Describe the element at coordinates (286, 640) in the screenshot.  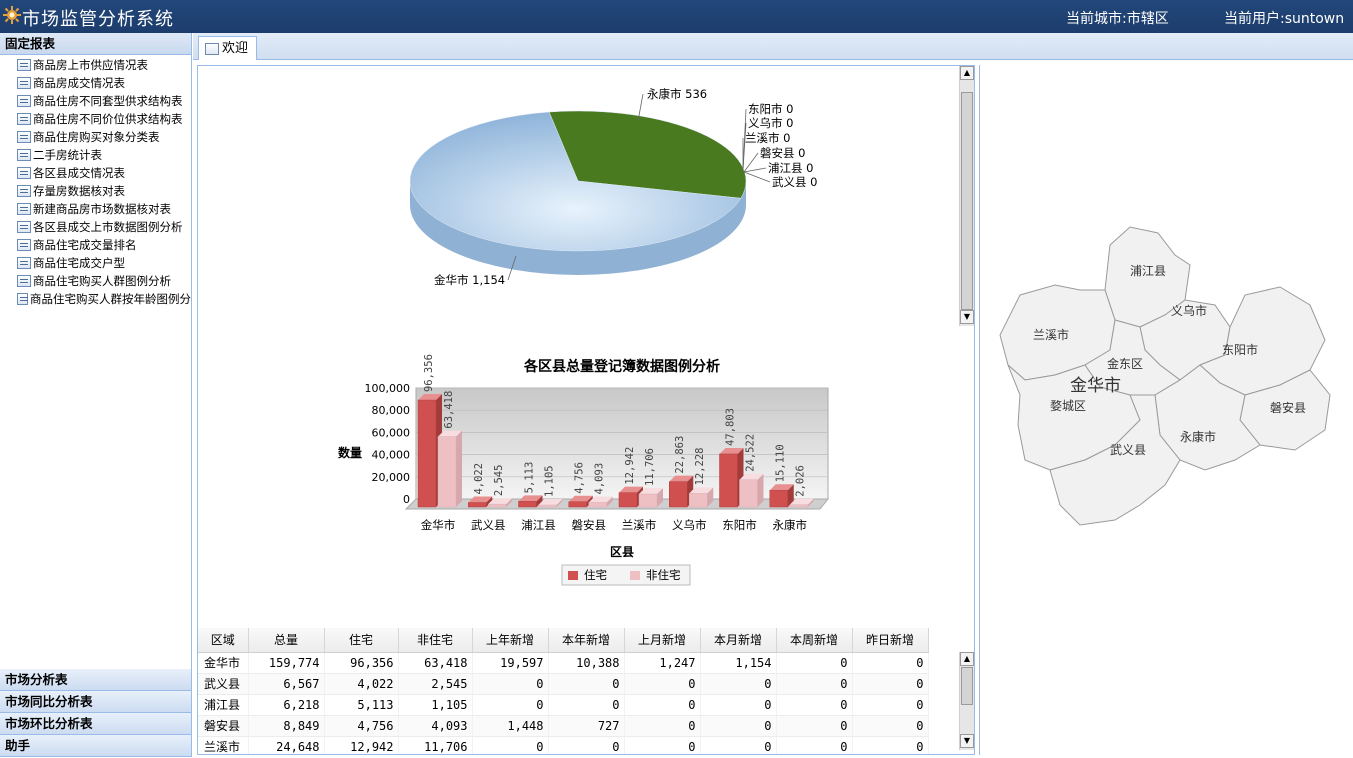
I see `column-header: 总量` at that location.